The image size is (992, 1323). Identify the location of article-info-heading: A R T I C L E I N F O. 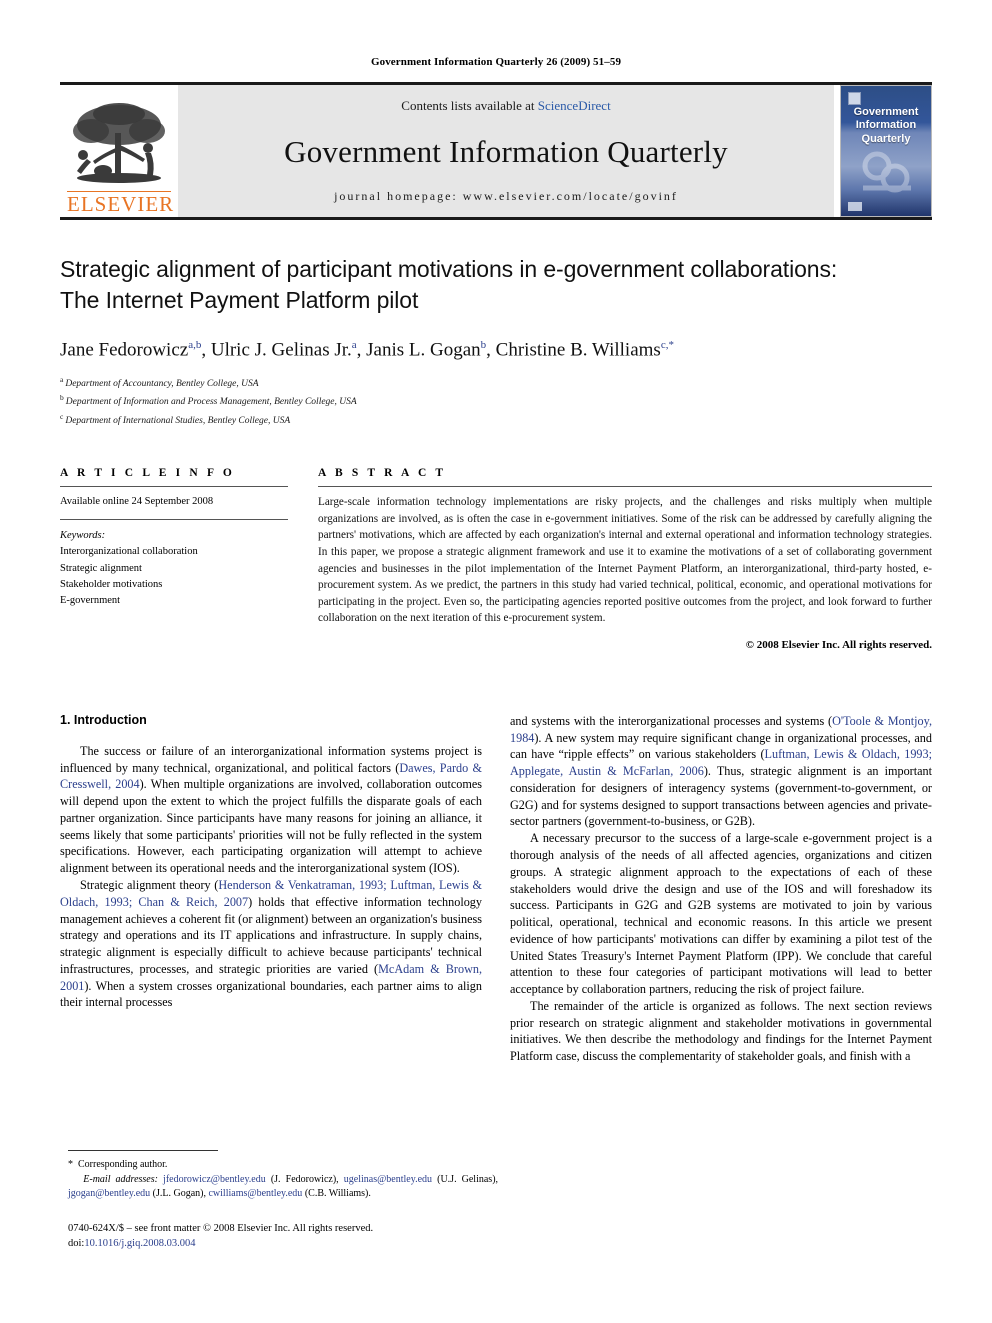
(147, 473).